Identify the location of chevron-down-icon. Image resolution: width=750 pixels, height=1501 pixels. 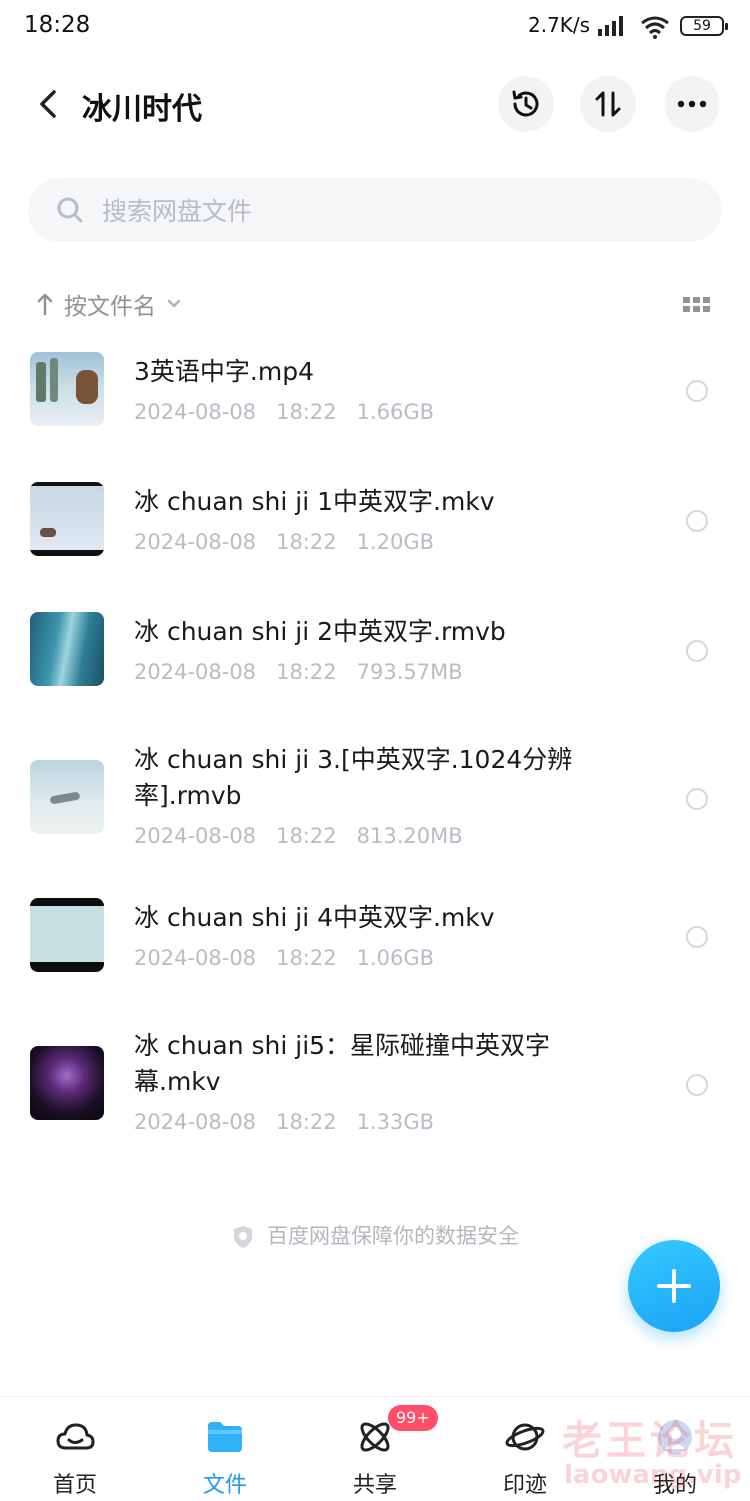
(174, 303).